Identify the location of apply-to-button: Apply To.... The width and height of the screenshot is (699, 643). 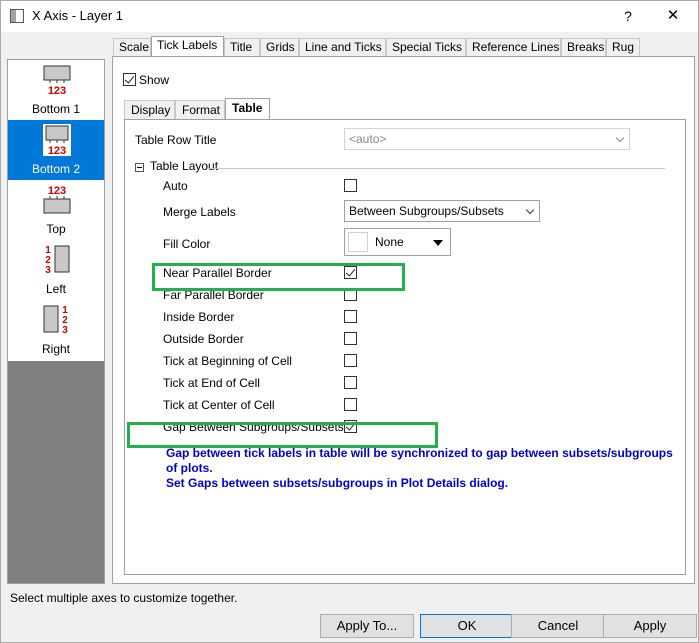
(367, 626).